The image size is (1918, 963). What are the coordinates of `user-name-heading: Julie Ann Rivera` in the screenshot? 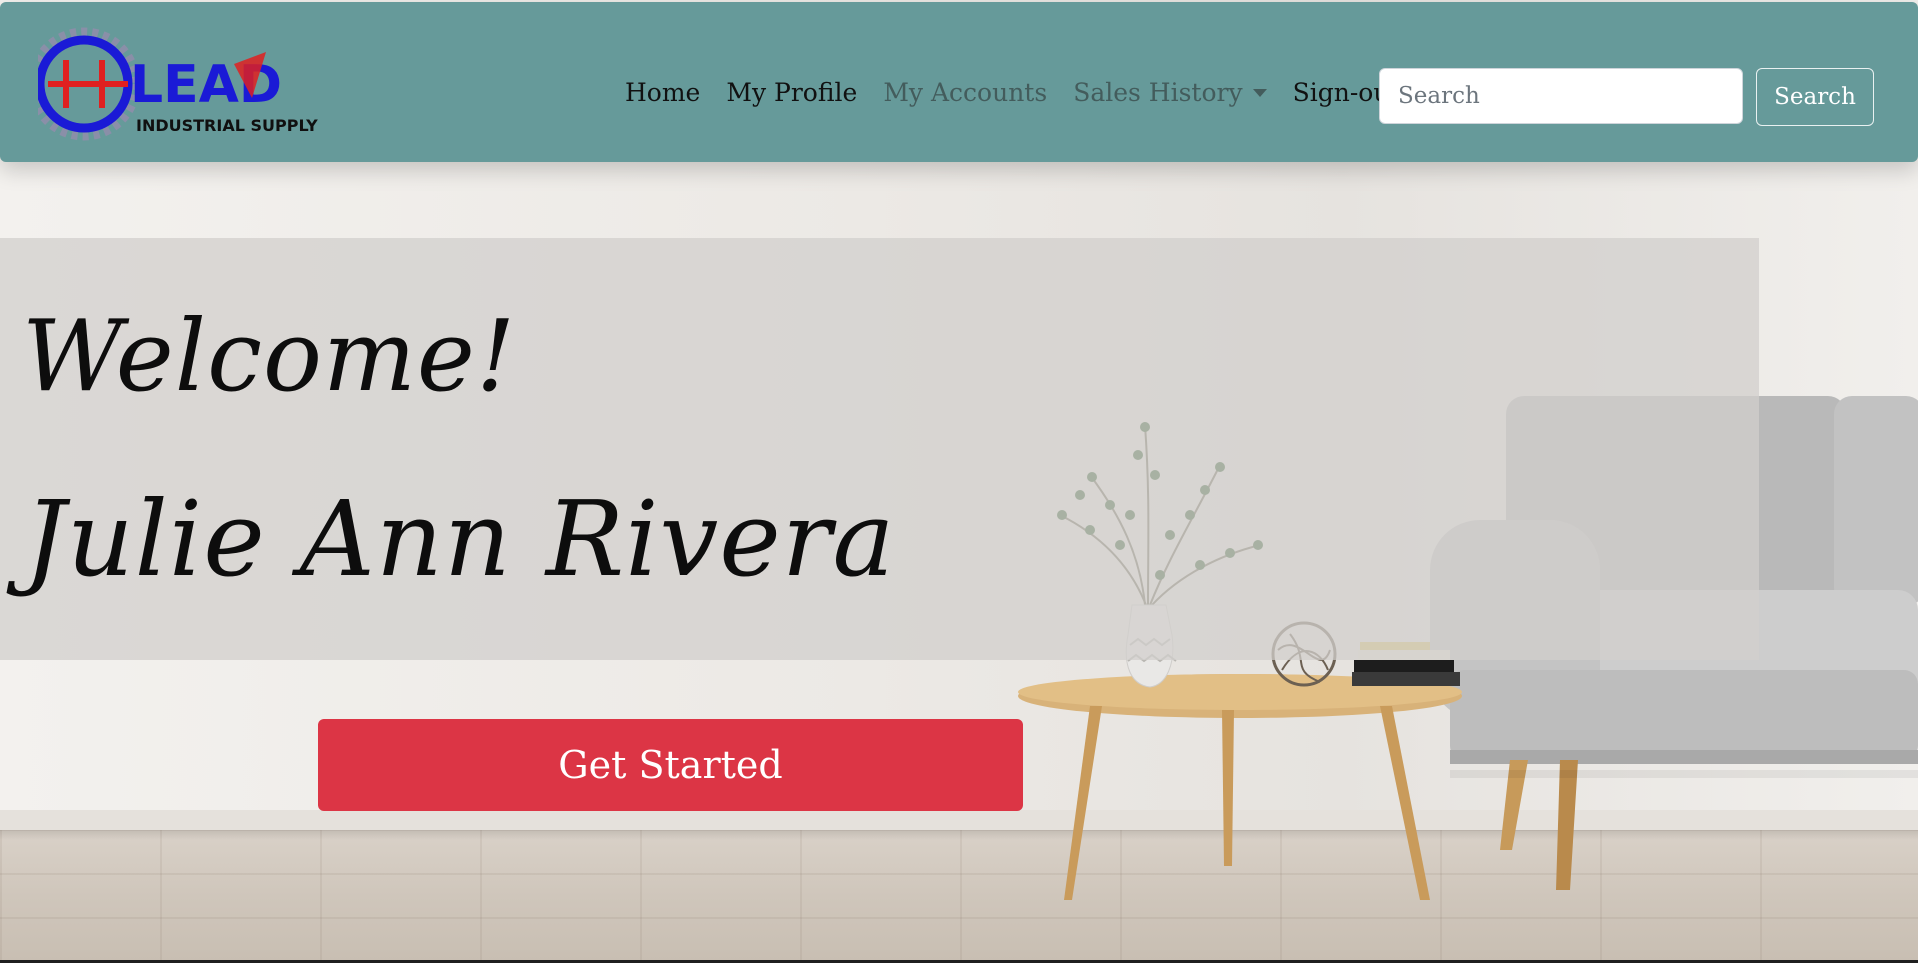 It's located at (460, 539).